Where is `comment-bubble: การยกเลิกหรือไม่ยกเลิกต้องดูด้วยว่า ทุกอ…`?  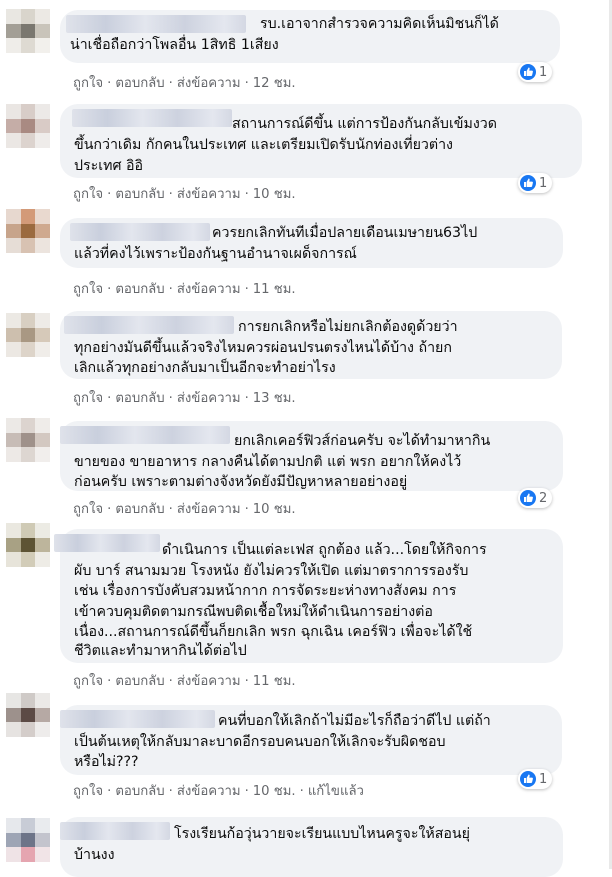
comment-bubble: การยกเลิกหรือไม่ยกเลิกต้องดูด้วยว่า ทุกอ… is located at coordinates (311, 345).